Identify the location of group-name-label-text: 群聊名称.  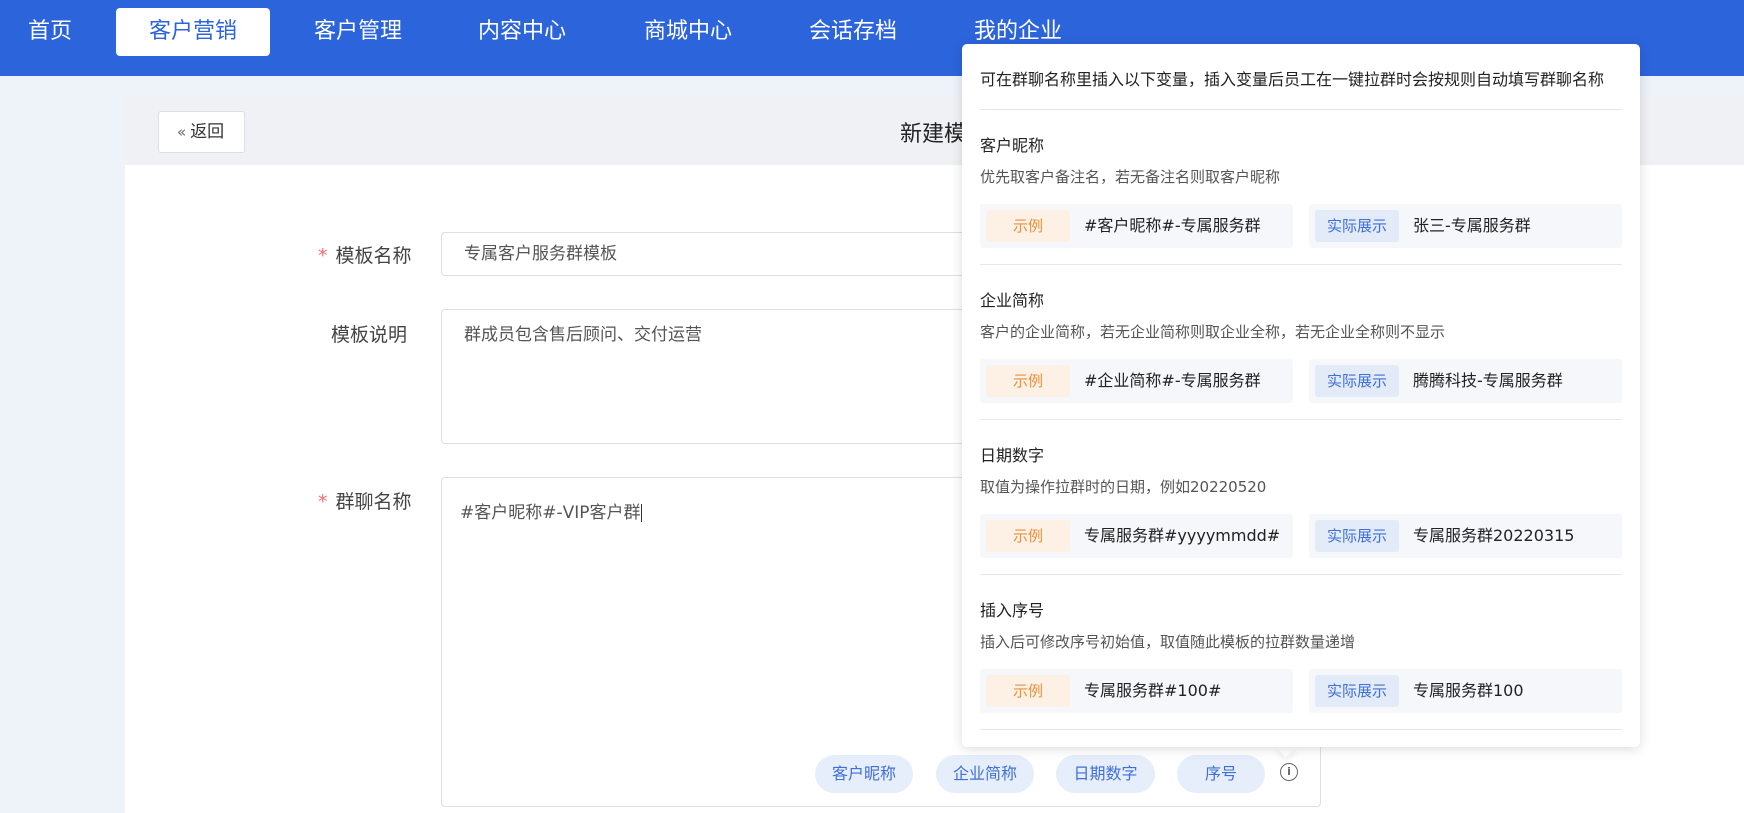
(373, 502).